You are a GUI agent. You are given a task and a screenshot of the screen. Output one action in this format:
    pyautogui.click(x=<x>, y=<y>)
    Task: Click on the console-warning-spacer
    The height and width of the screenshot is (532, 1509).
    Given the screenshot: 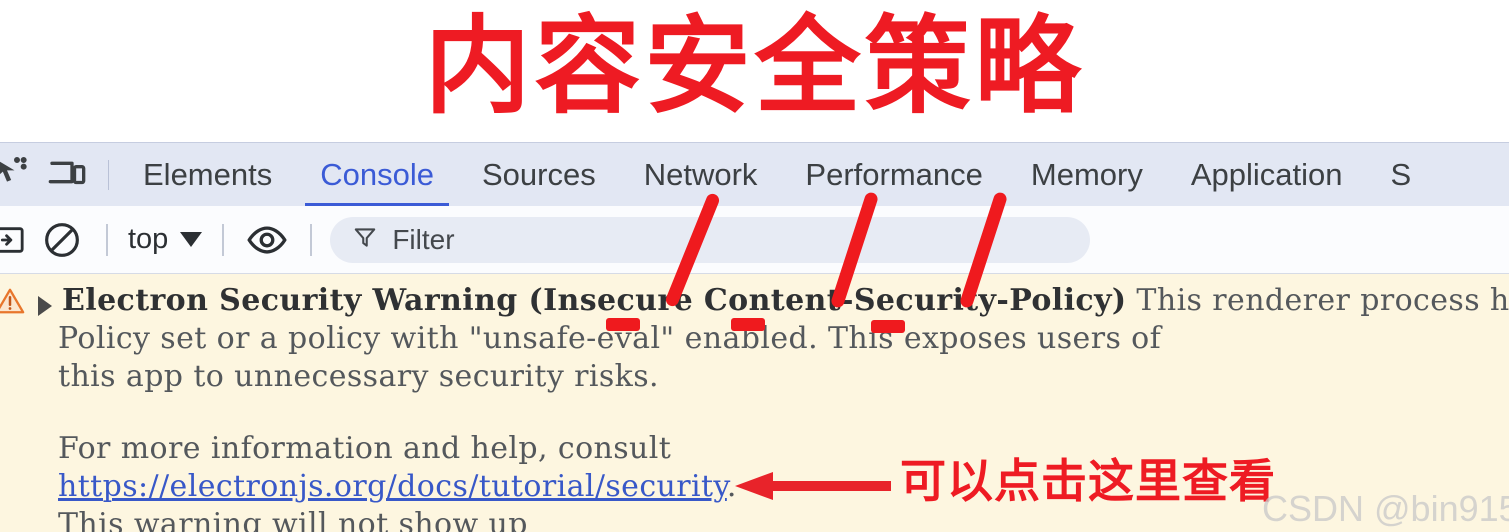 What is the action you would take?
    pyautogui.click(x=754, y=413)
    